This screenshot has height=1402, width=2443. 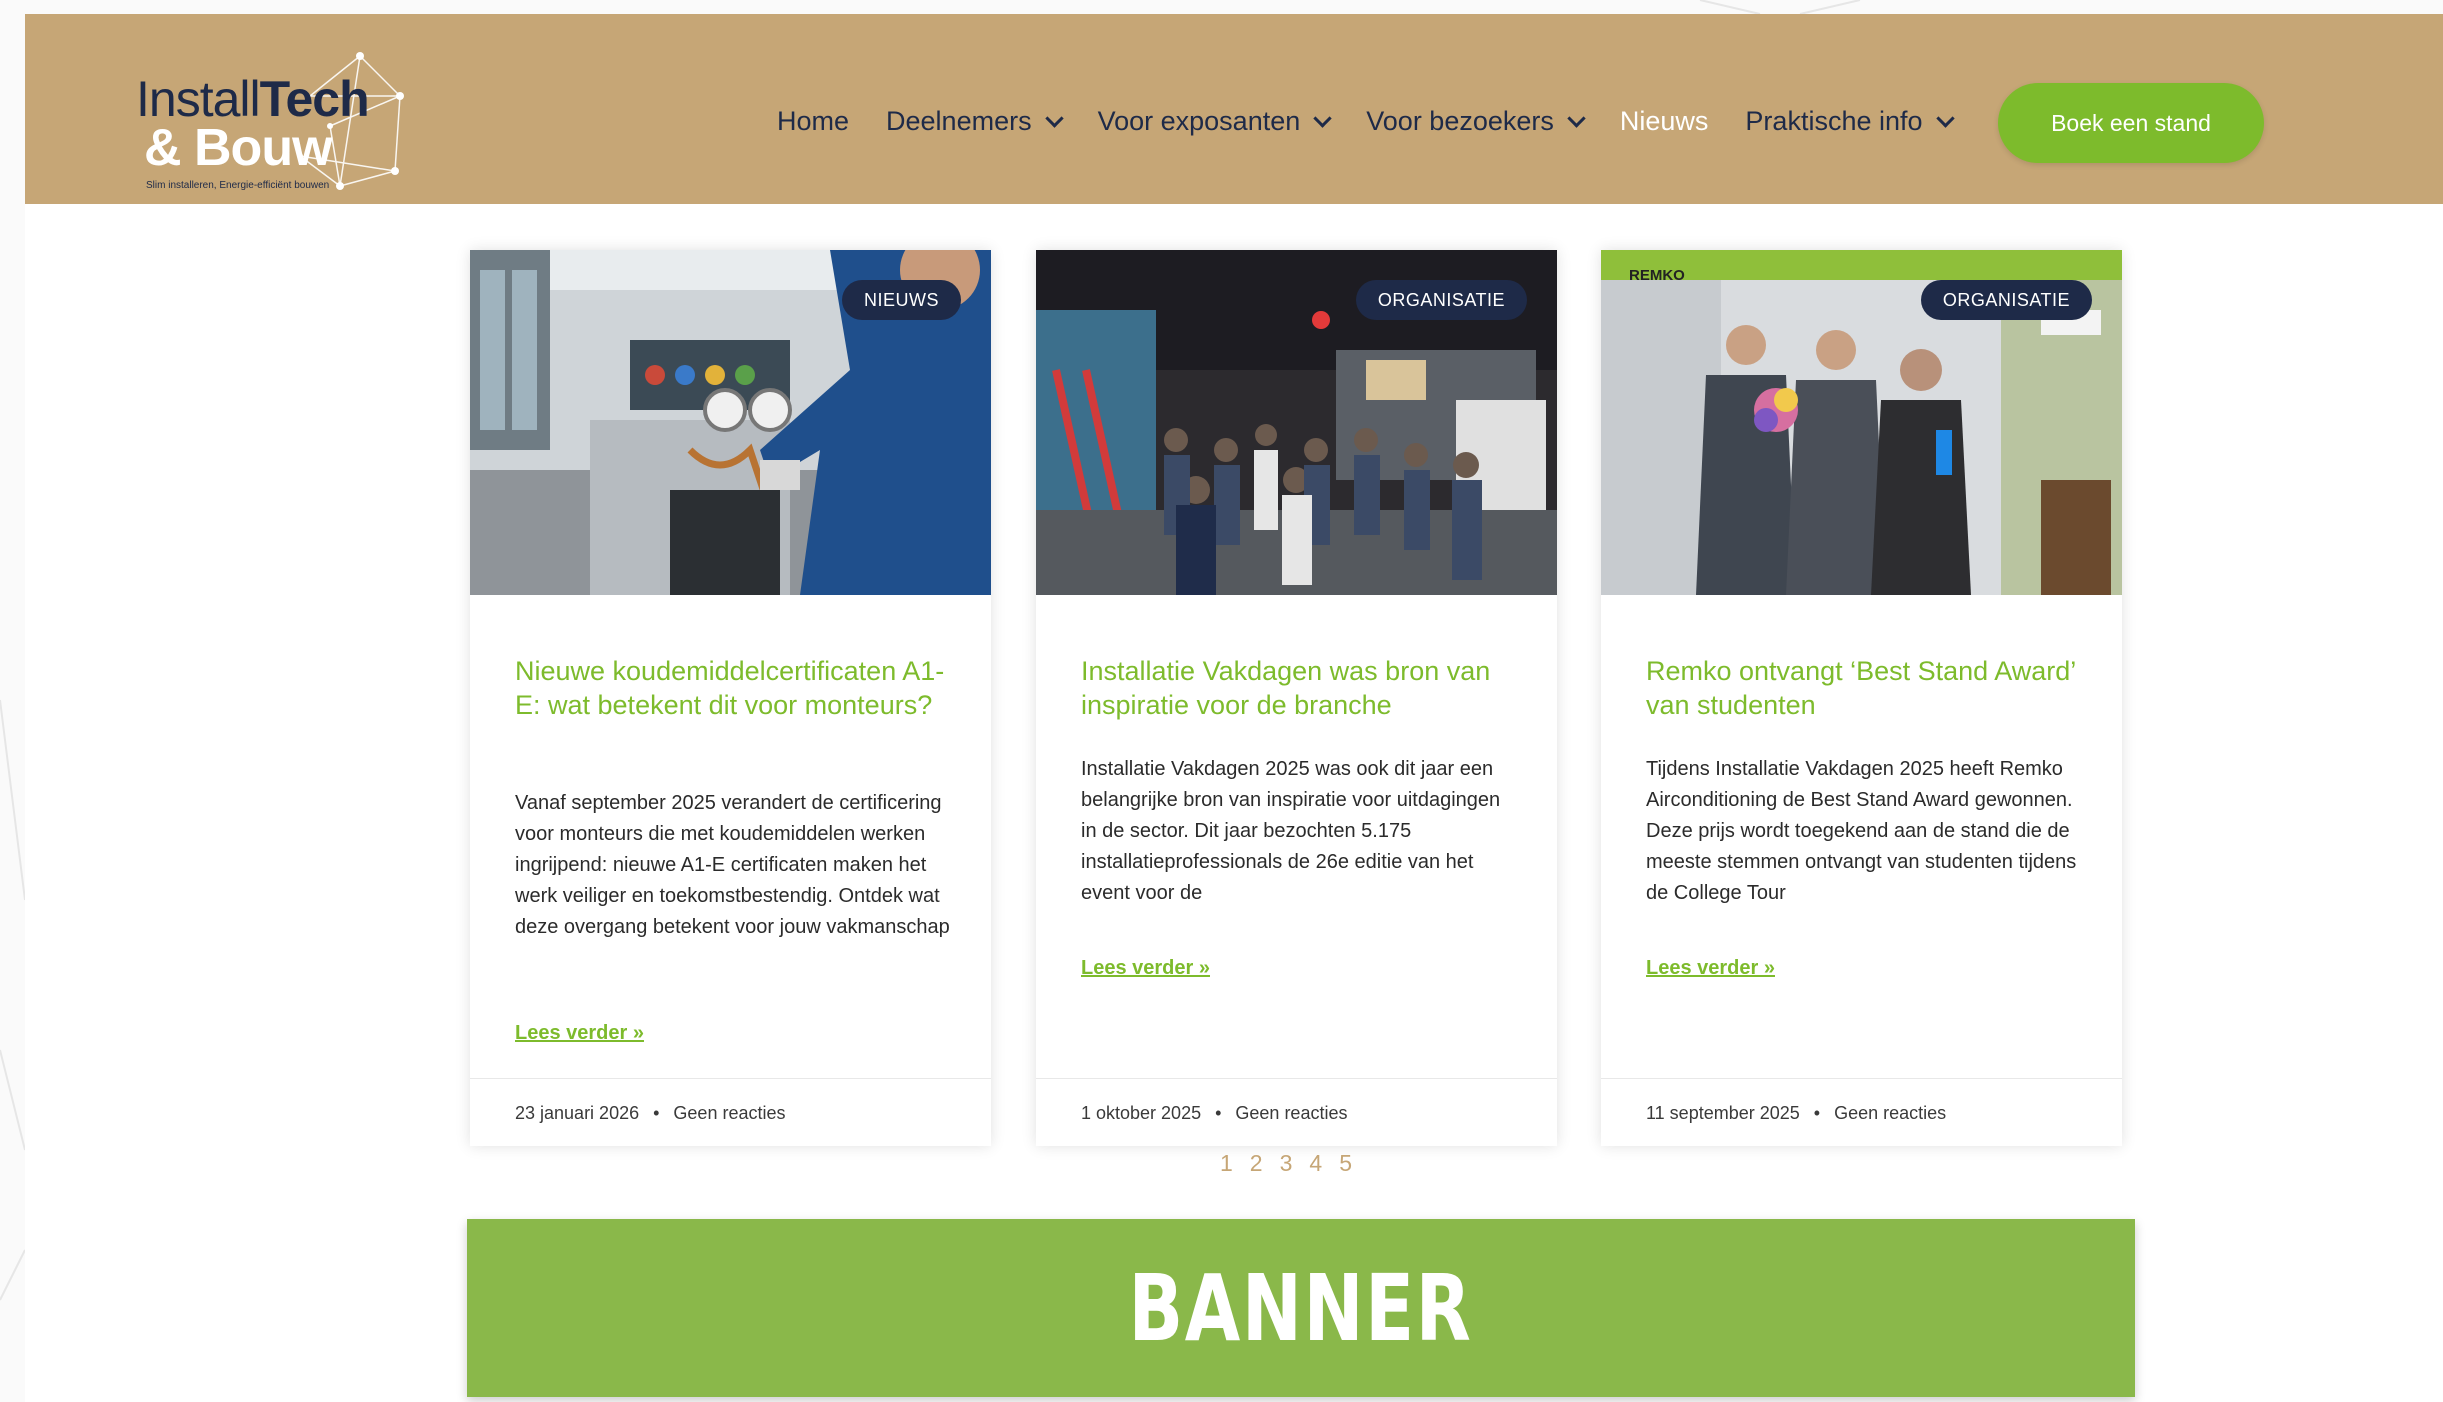 What do you see at coordinates (959, 120) in the screenshot?
I see `nav-label: Deelnemers` at bounding box center [959, 120].